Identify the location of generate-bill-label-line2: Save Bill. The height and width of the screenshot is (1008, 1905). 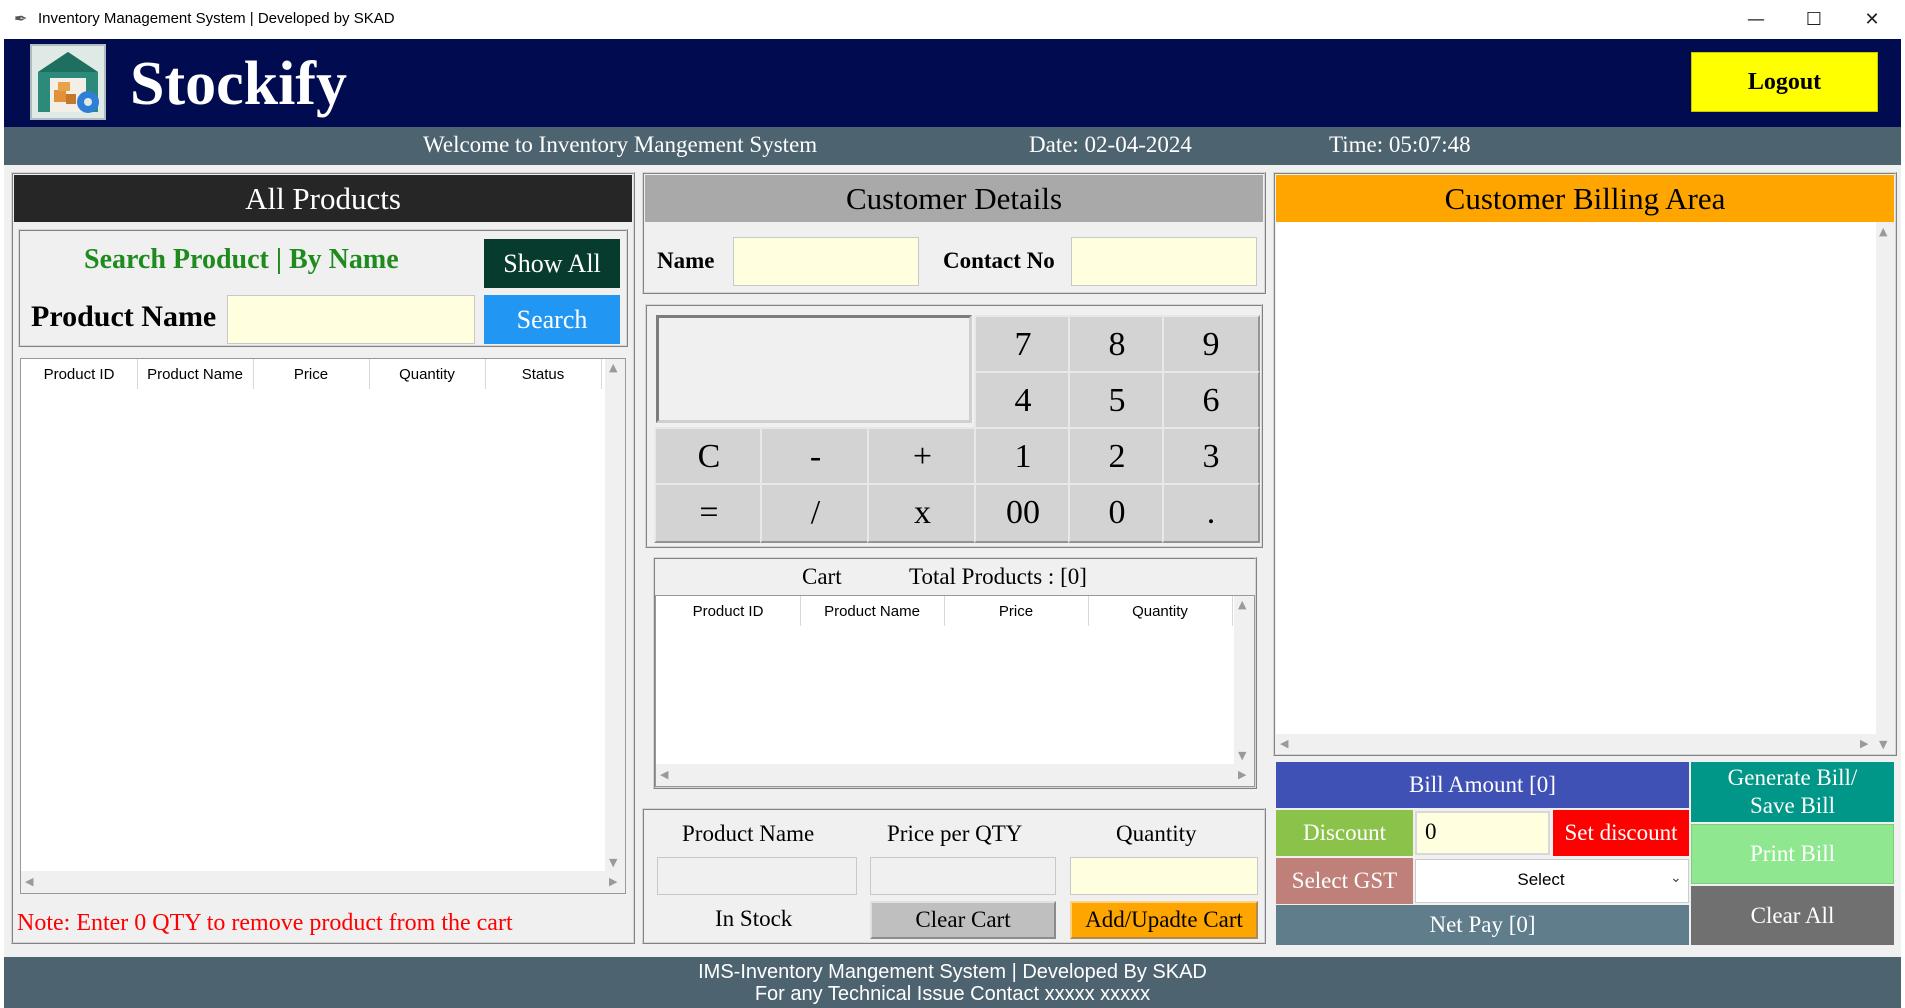
(1792, 805).